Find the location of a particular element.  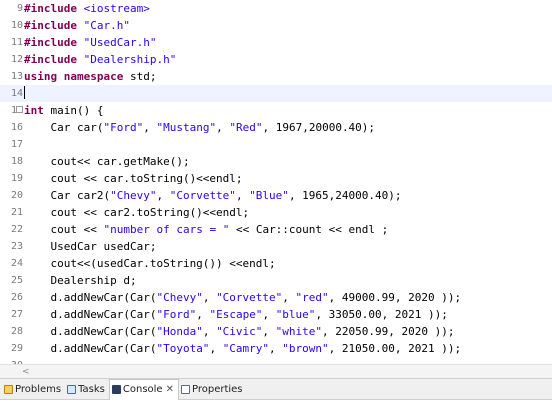

code-line-21: 21 cout << car2.toString()<<endl; is located at coordinates (276, 212).